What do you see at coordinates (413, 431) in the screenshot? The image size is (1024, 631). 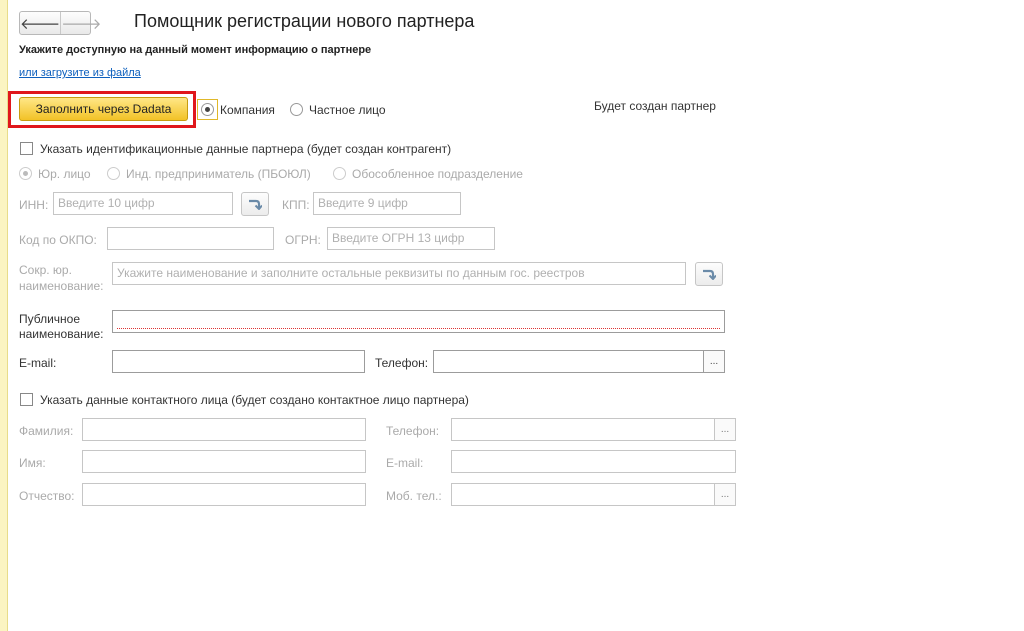 I see `contact-phone-label: Телефон:` at bounding box center [413, 431].